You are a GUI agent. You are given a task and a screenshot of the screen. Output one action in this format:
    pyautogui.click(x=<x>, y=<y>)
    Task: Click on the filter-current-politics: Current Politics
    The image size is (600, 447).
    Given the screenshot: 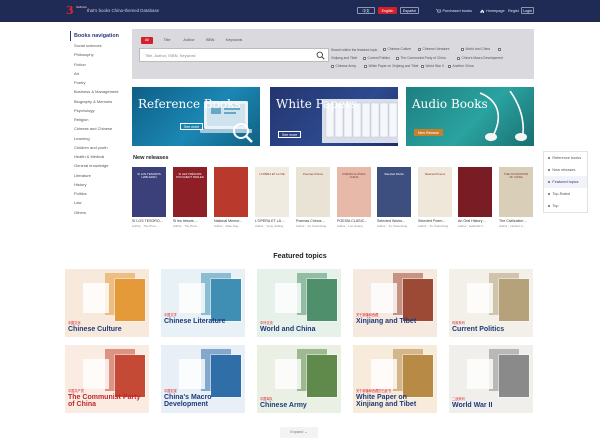 What is the action you would take?
    pyautogui.click(x=376, y=58)
    